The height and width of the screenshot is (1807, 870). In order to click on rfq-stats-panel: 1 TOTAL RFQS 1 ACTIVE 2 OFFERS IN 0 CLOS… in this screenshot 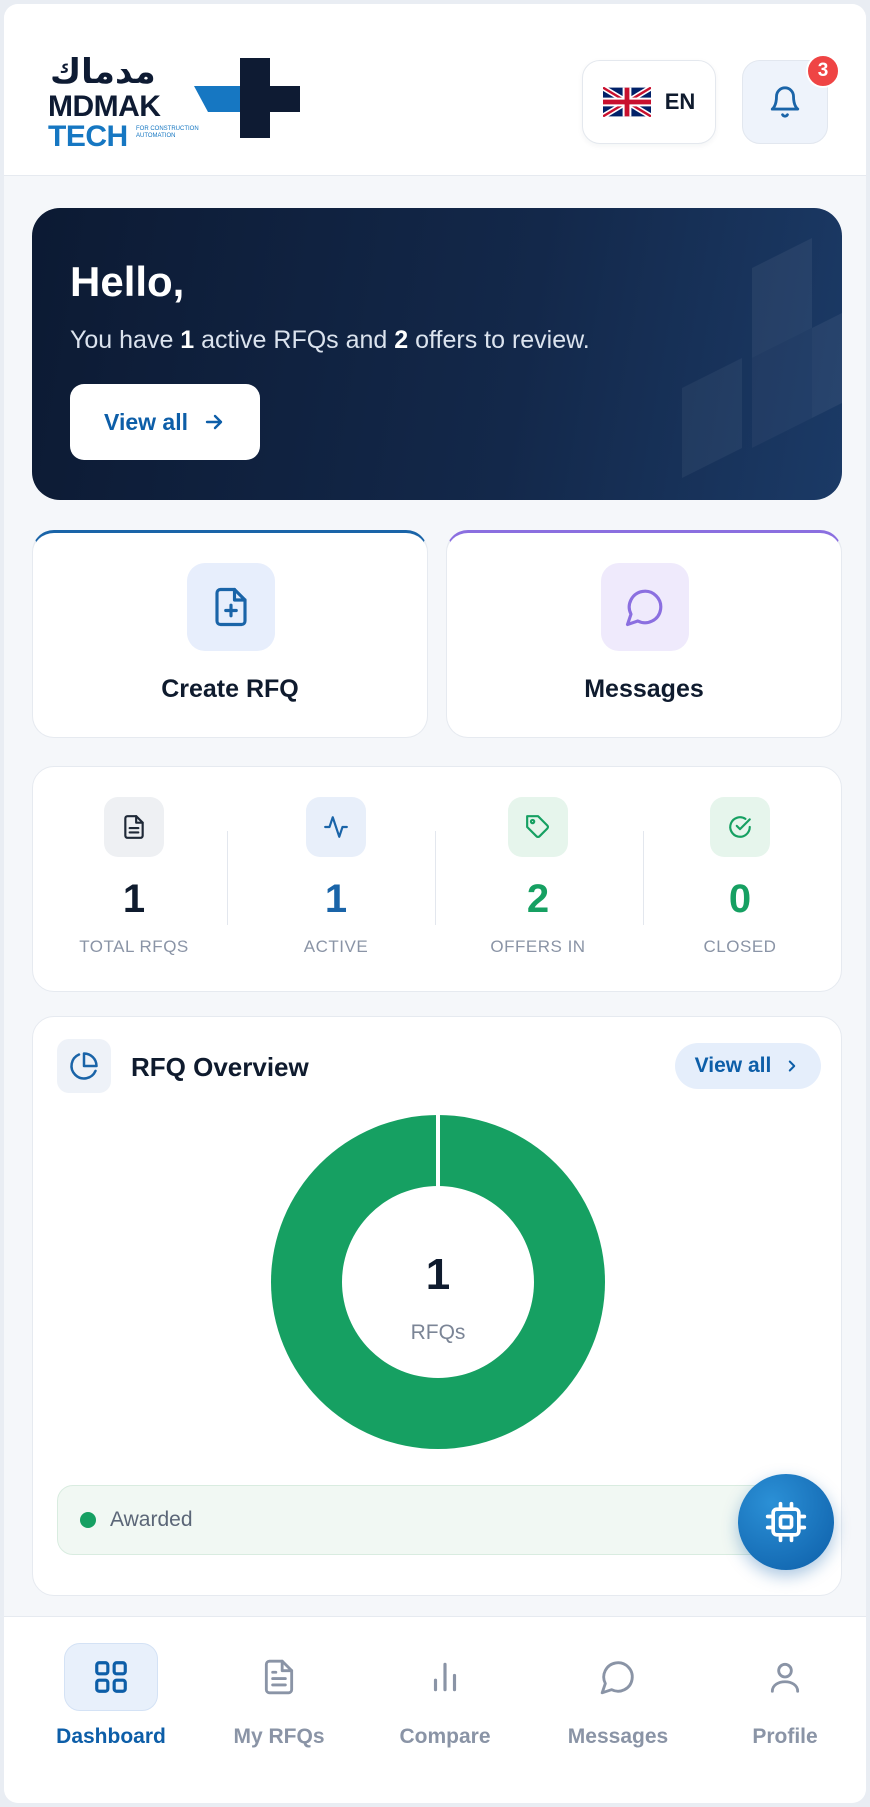, I will do `click(437, 879)`.